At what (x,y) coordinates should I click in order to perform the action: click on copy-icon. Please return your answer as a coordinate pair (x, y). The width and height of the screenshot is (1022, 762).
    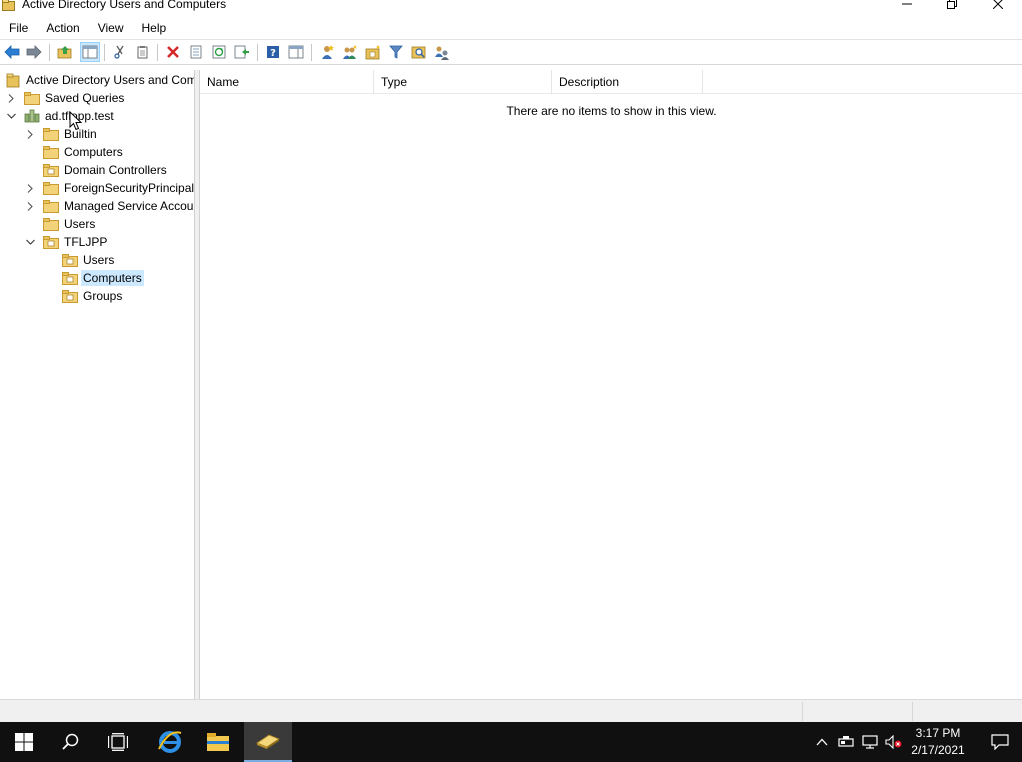
    Looking at the image, I should click on (142, 52).